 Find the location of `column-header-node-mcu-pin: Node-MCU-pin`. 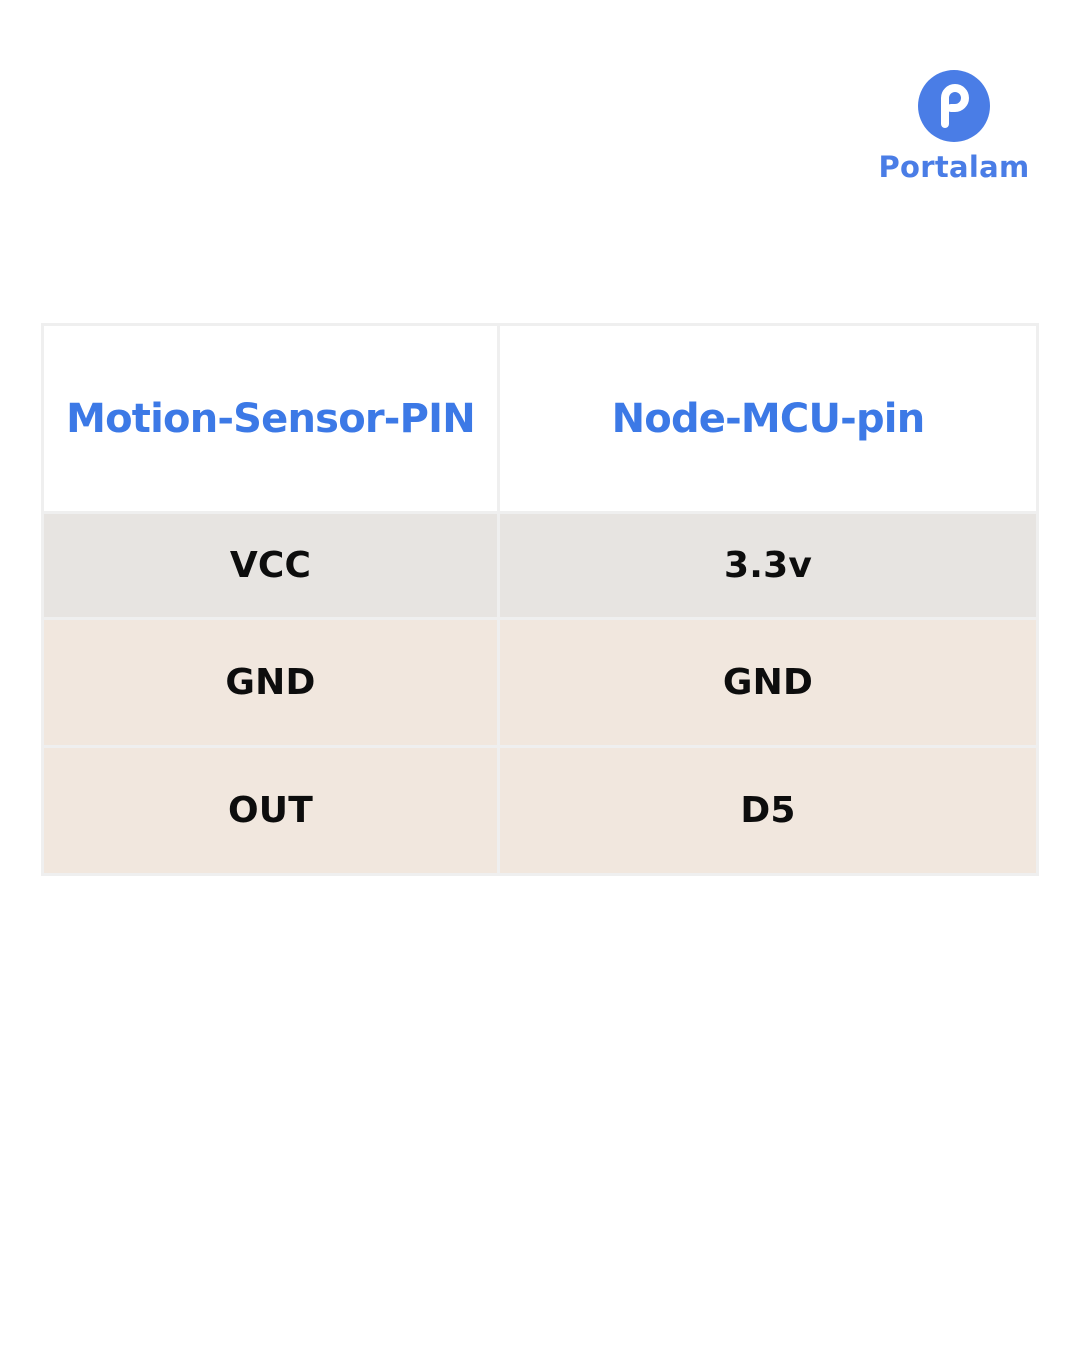

column-header-node-mcu-pin: Node-MCU-pin is located at coordinates (768, 418).